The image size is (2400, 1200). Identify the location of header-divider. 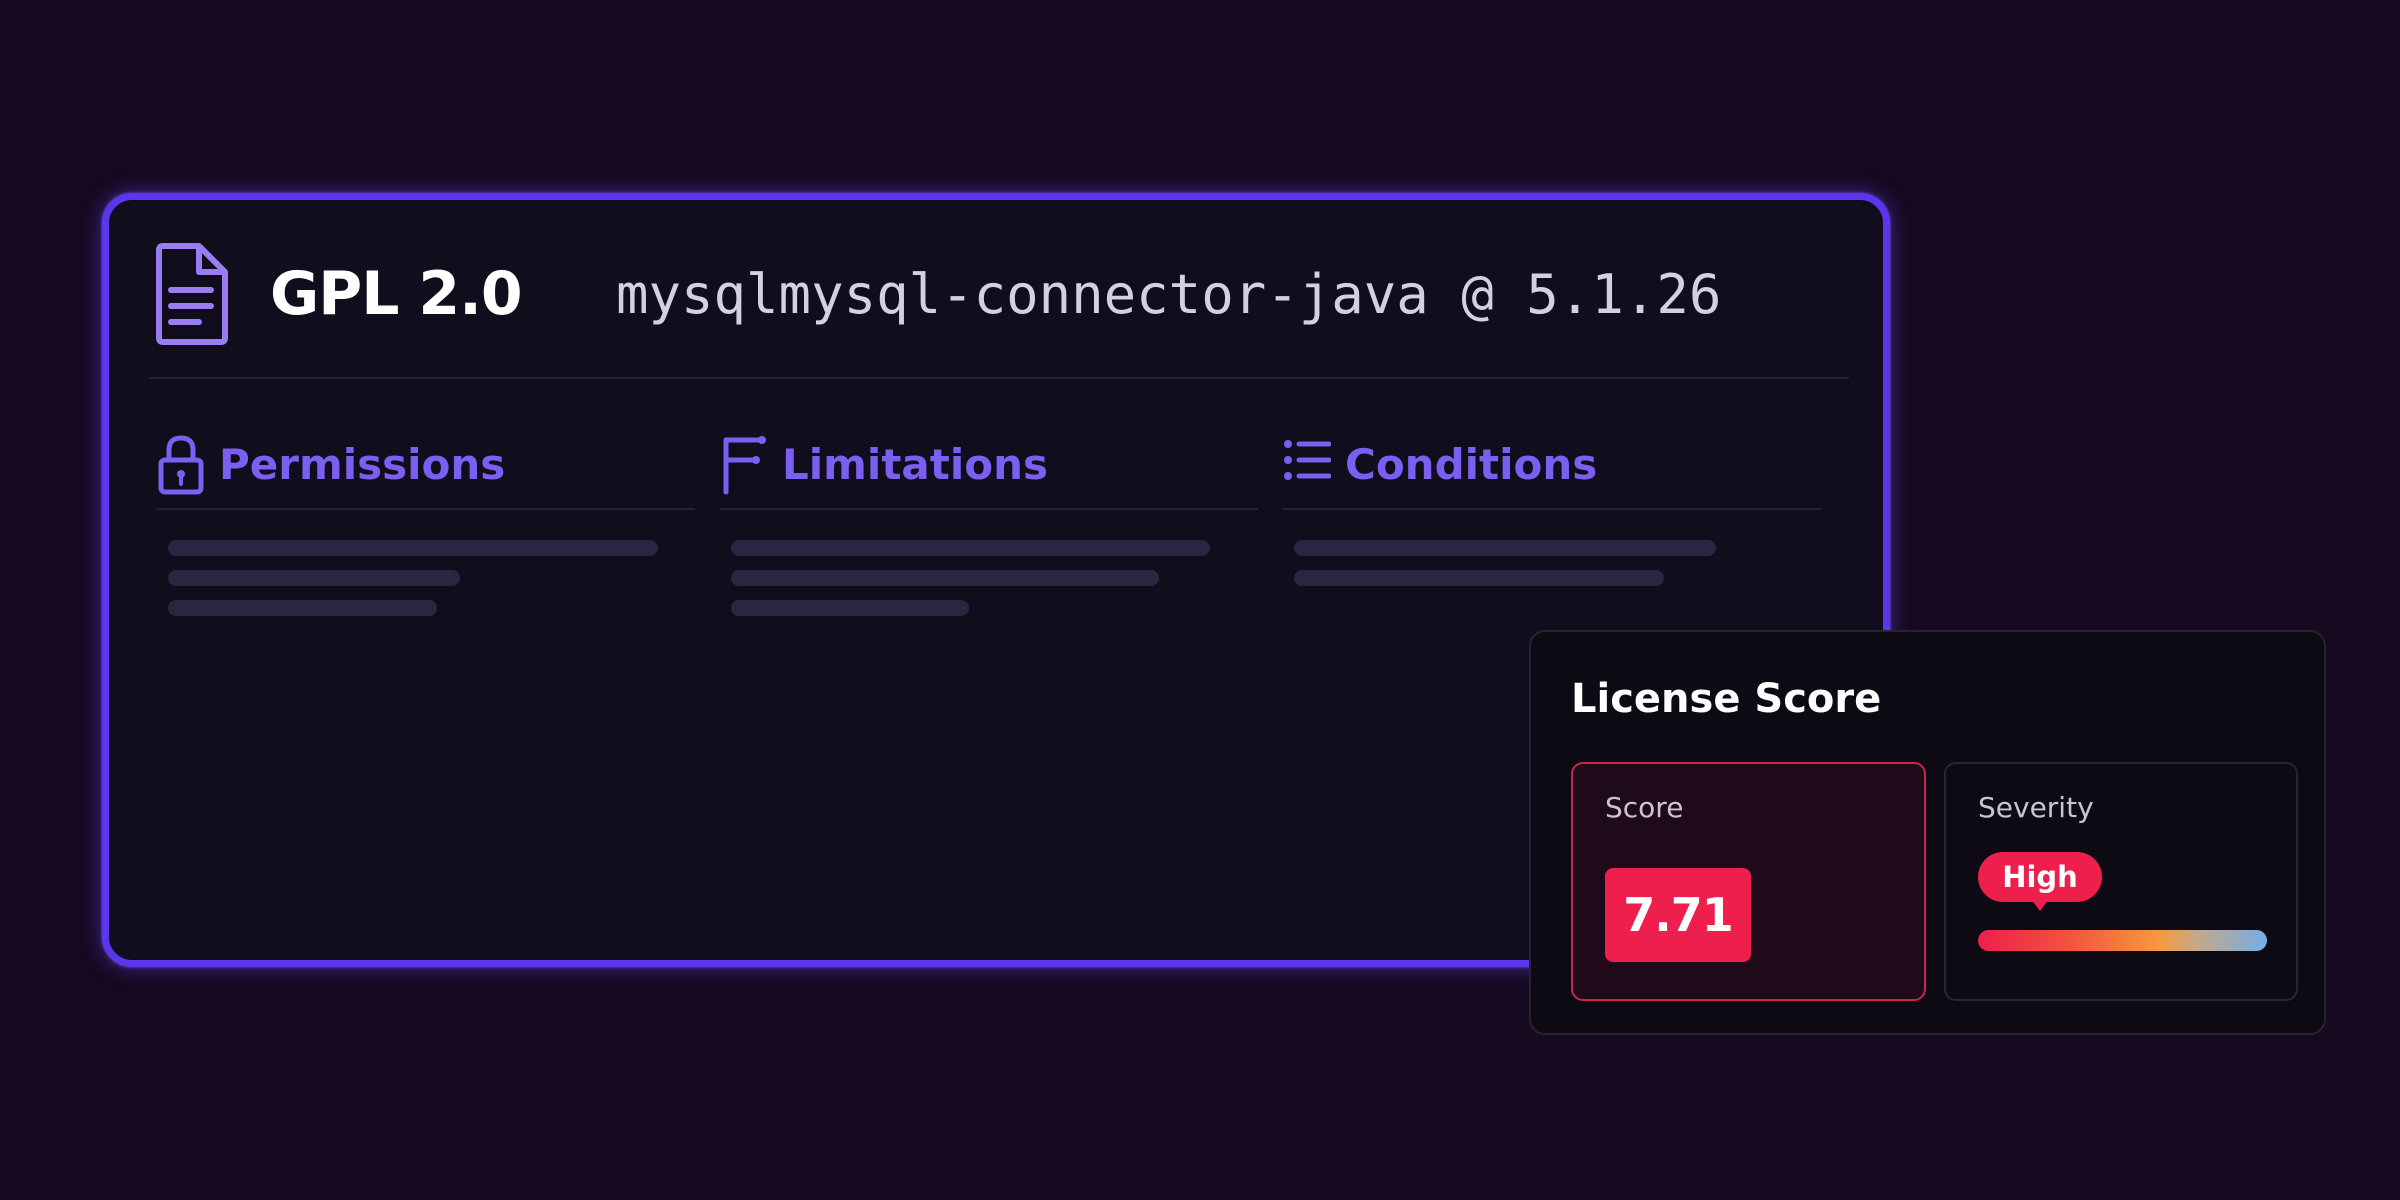
(999, 378).